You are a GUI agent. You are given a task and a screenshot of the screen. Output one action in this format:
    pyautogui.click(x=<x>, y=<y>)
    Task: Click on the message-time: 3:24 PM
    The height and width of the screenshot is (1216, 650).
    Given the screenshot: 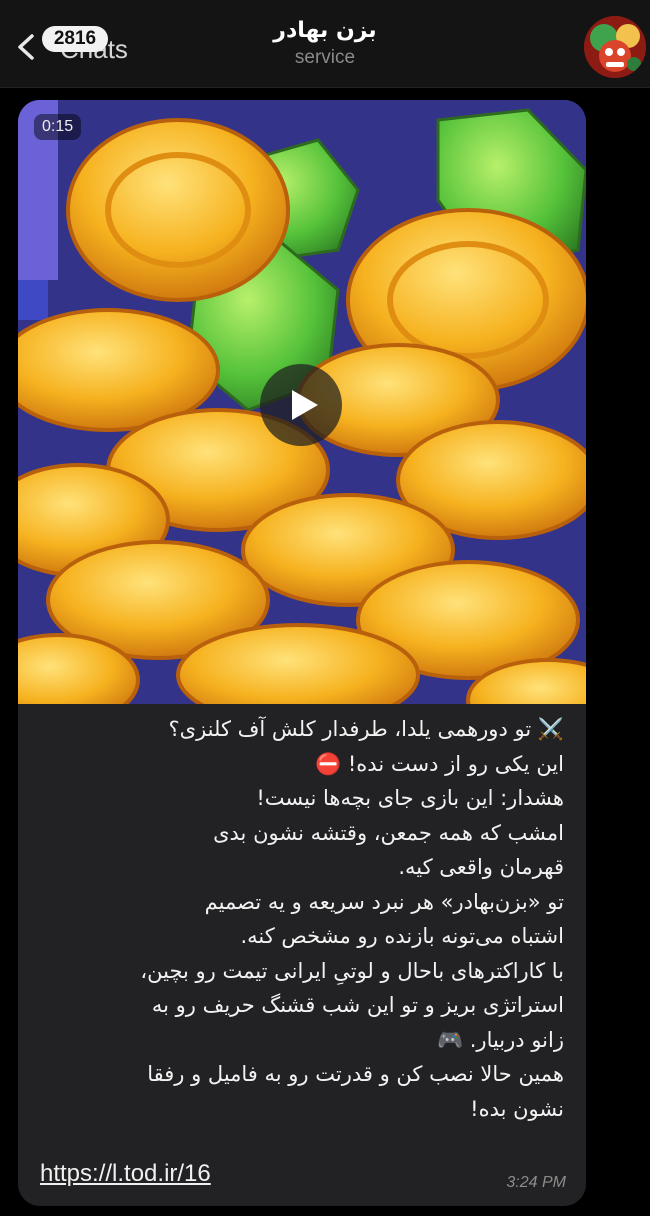 What is the action you would take?
    pyautogui.click(x=536, y=1182)
    